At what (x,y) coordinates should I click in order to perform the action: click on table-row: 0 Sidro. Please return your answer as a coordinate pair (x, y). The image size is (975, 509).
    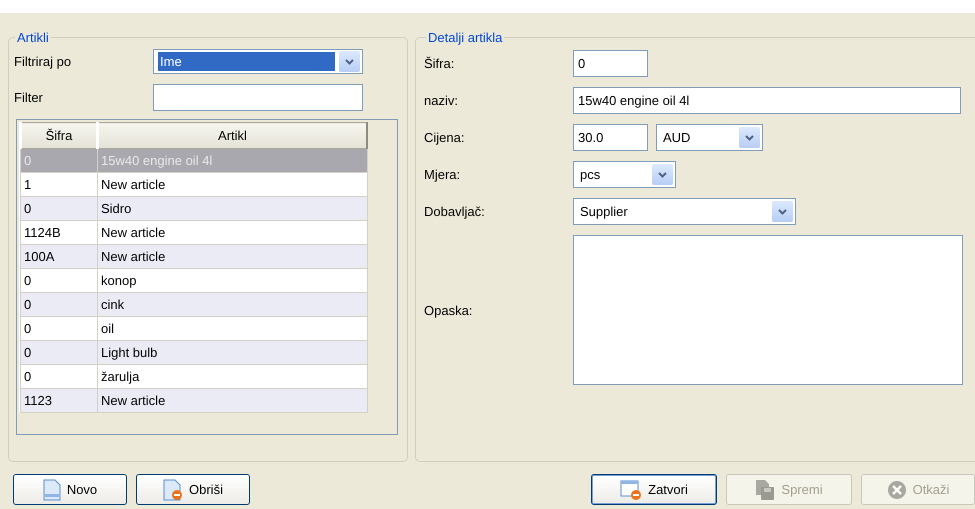
    Looking at the image, I should click on (193, 208).